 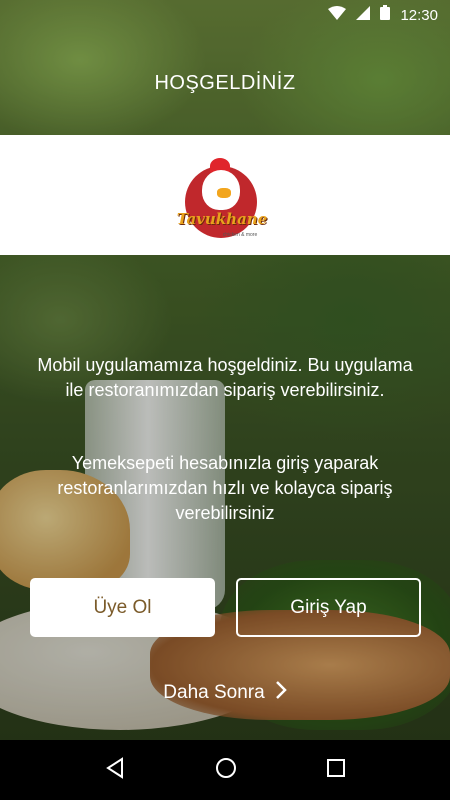 What do you see at coordinates (385, 15) in the screenshot?
I see `battery-icon` at bounding box center [385, 15].